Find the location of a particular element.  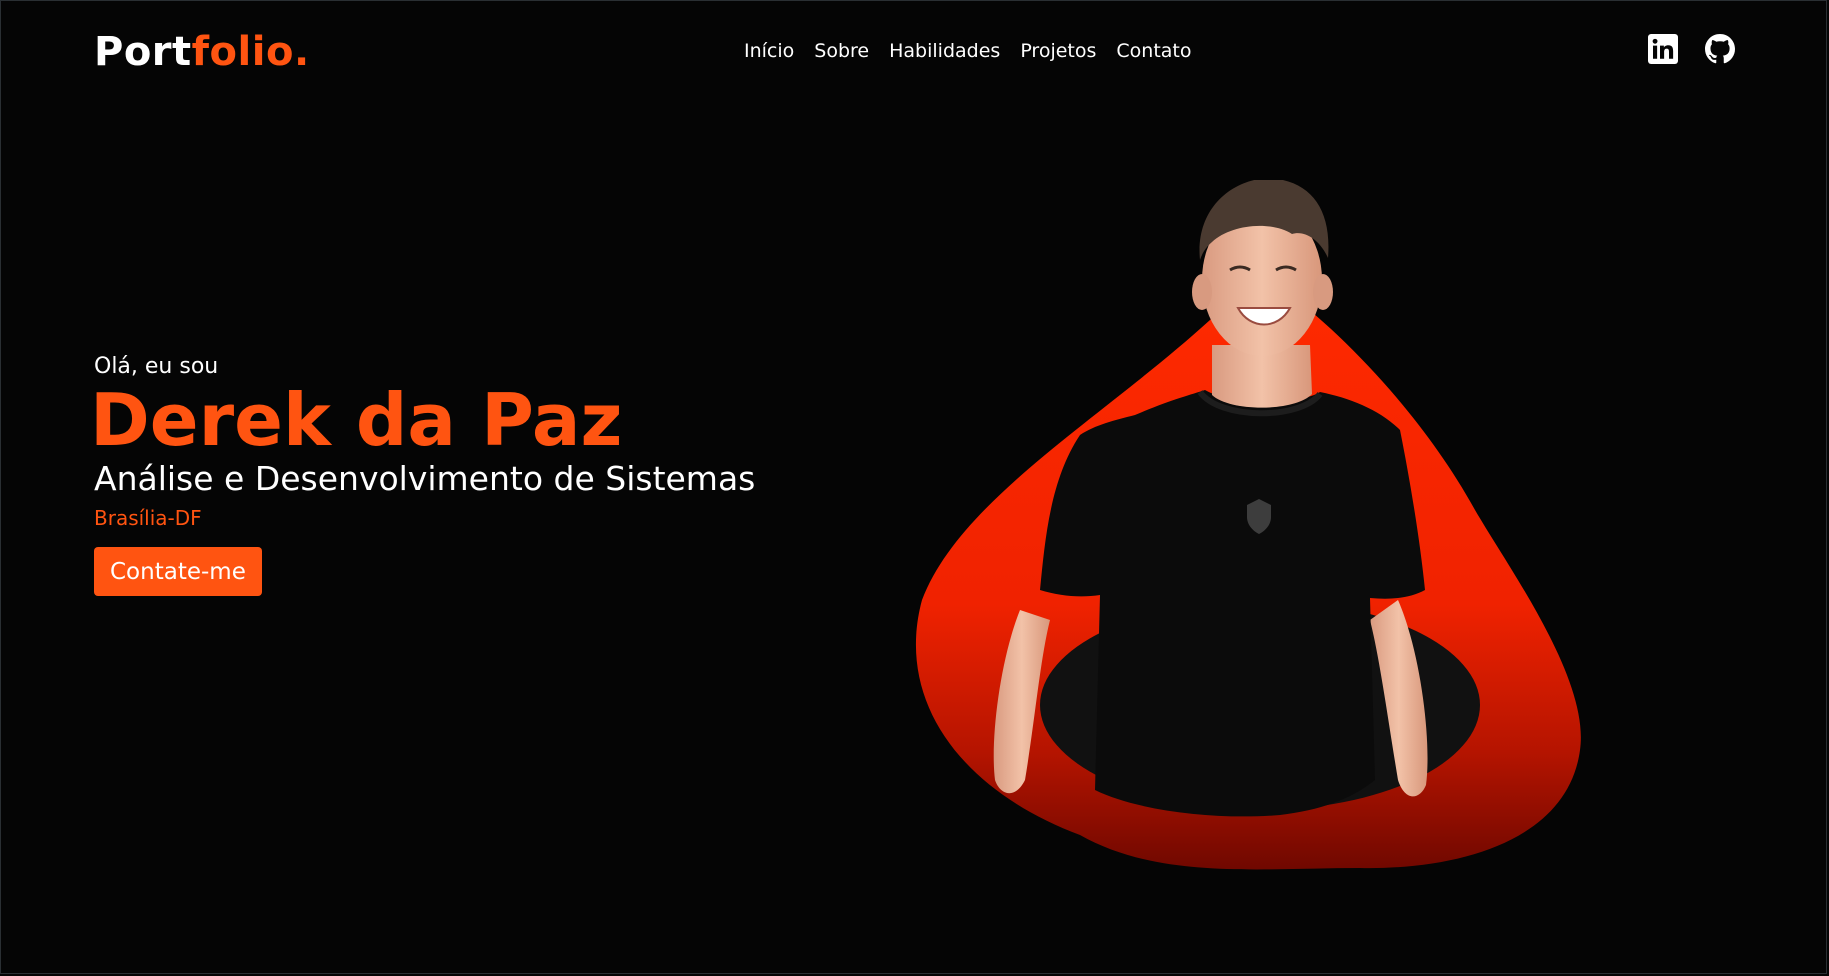

nav-item-projetos: Projetos is located at coordinates (1058, 51).